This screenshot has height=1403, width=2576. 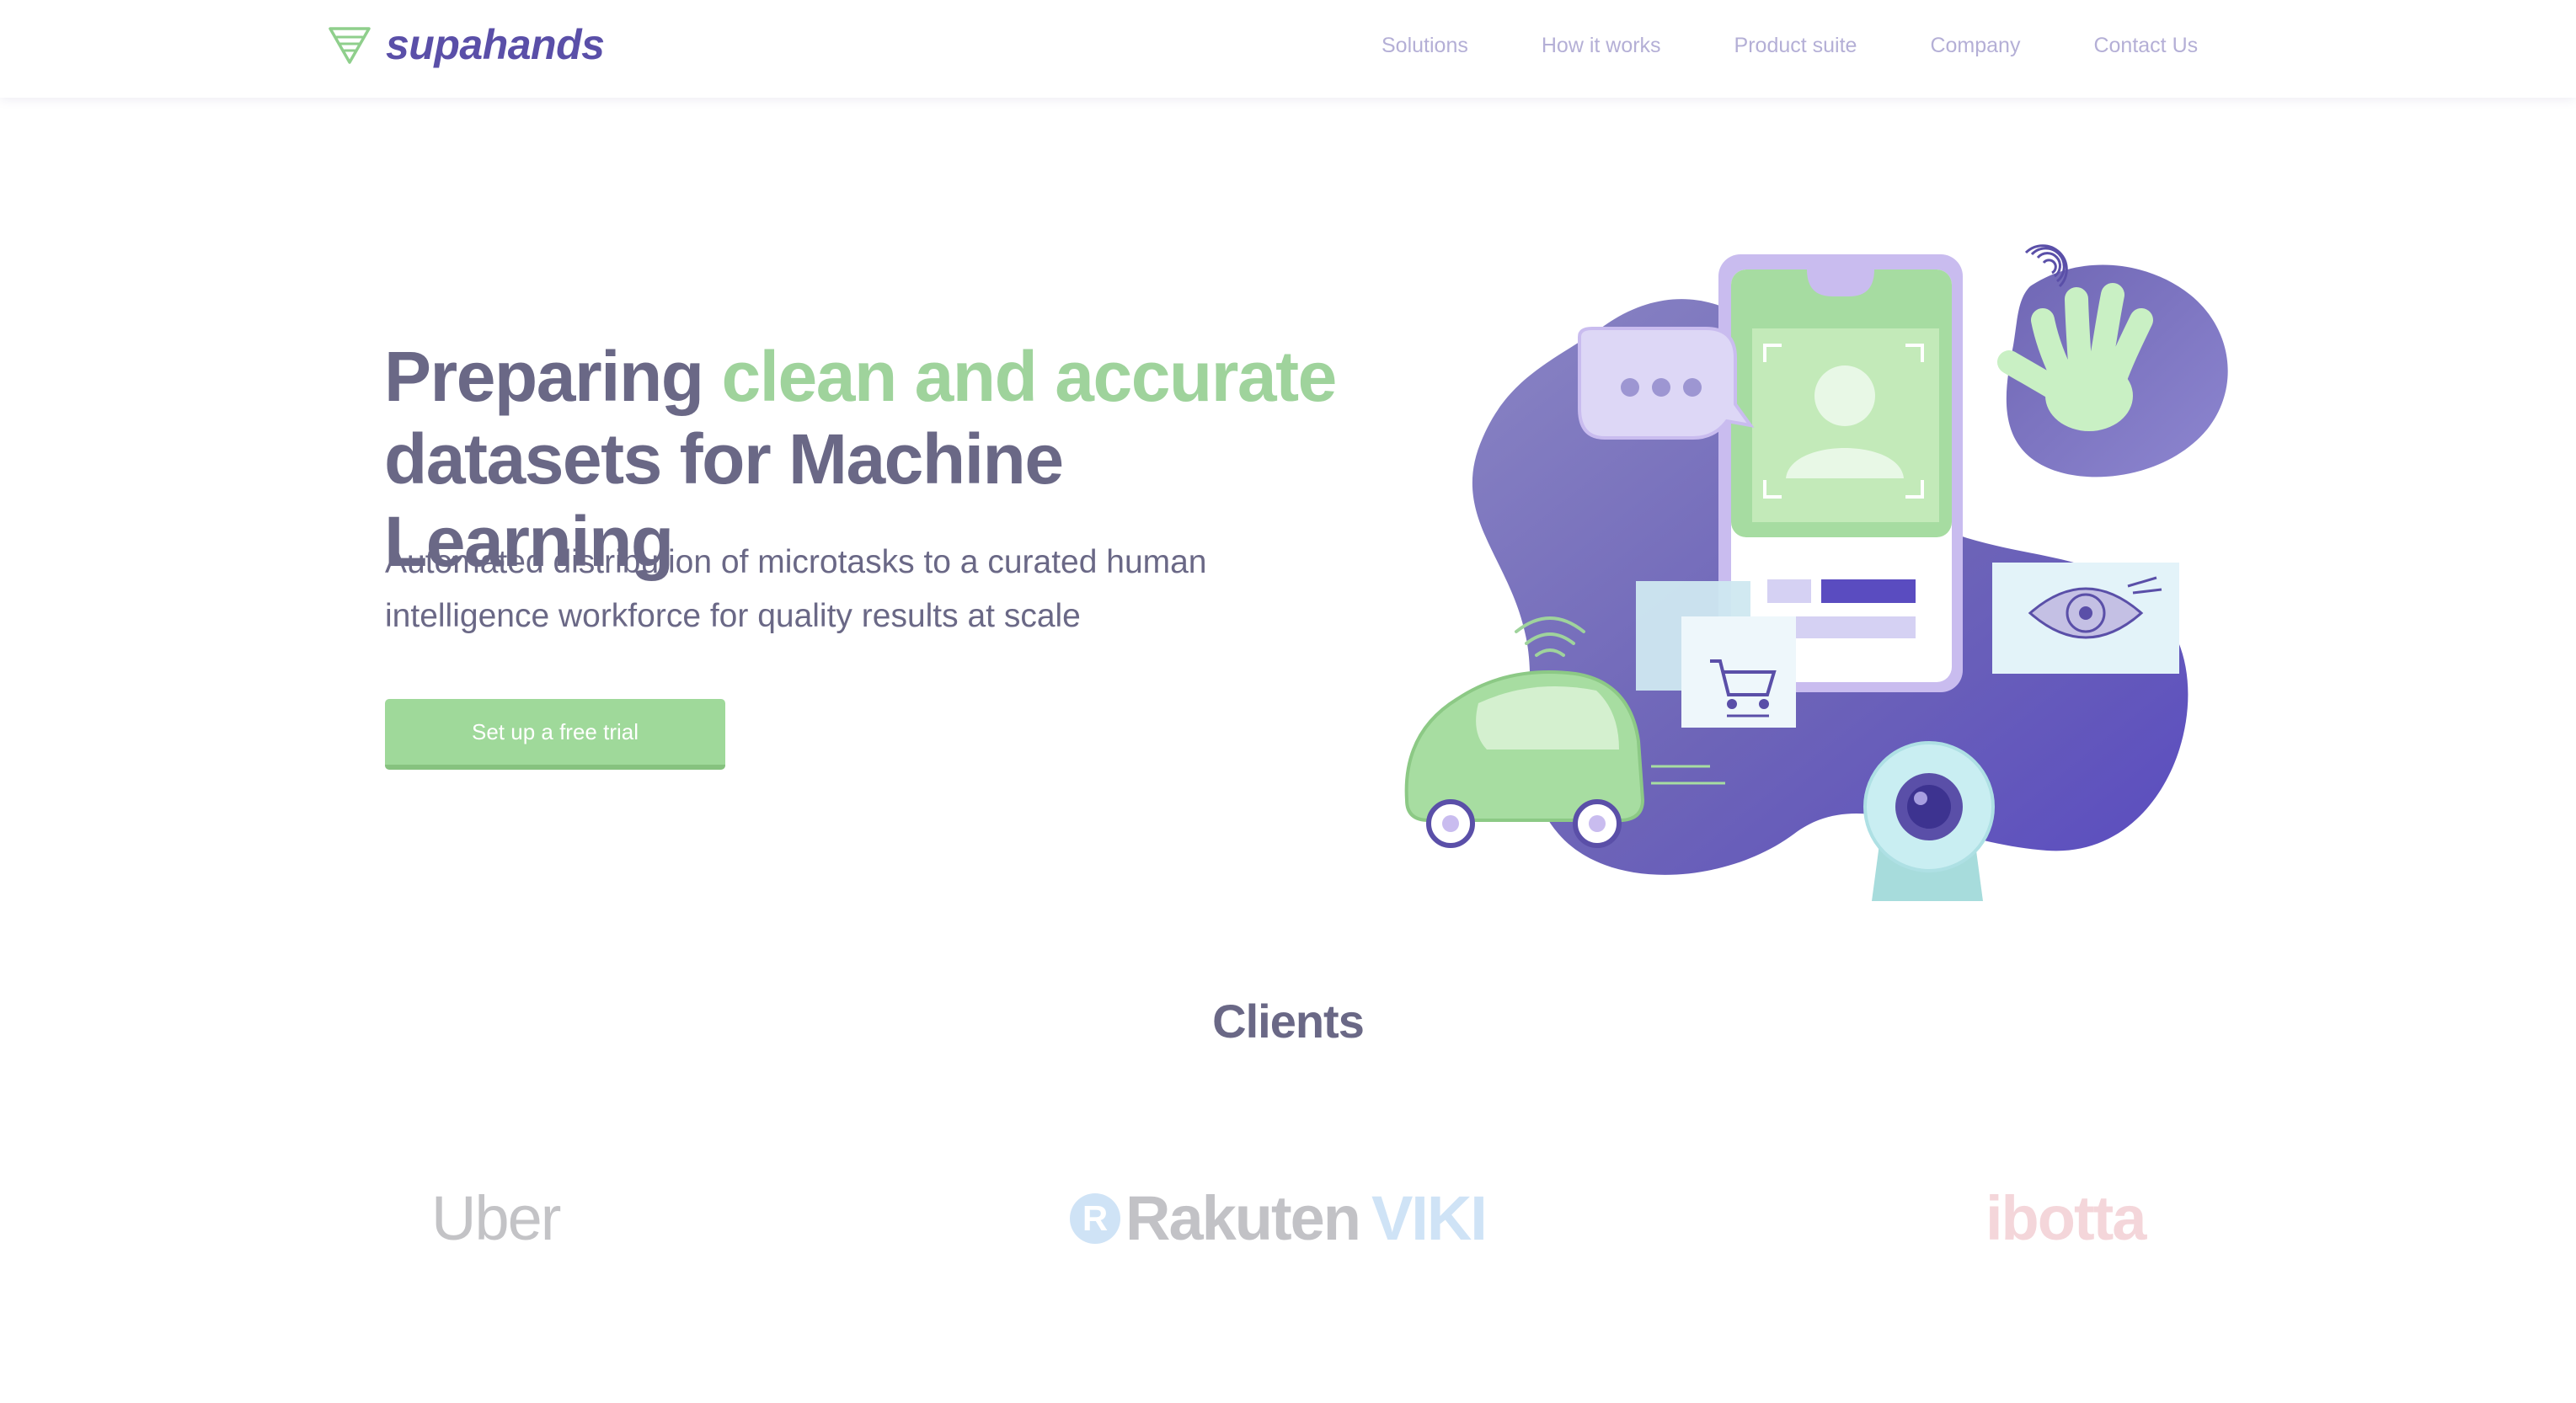 What do you see at coordinates (1929, 821) in the screenshot?
I see `webcam-icon` at bounding box center [1929, 821].